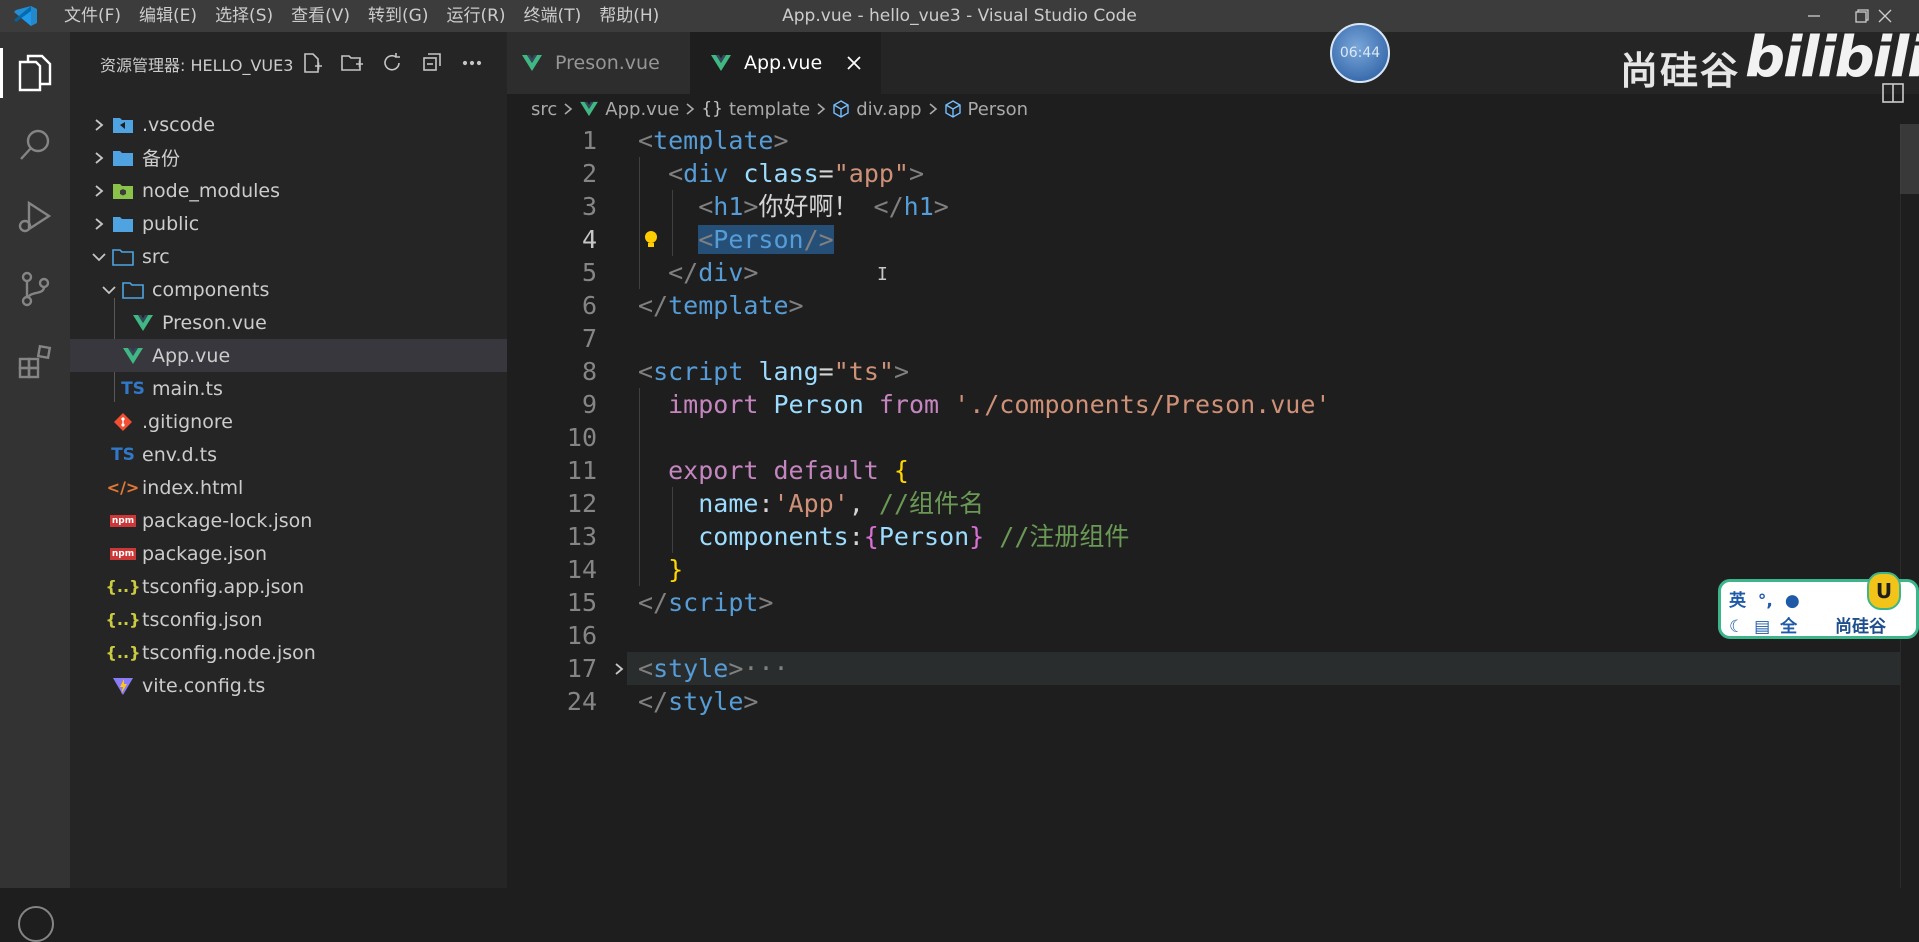 The height and width of the screenshot is (942, 1919). I want to click on breadcrumb-item: Person, so click(998, 109).